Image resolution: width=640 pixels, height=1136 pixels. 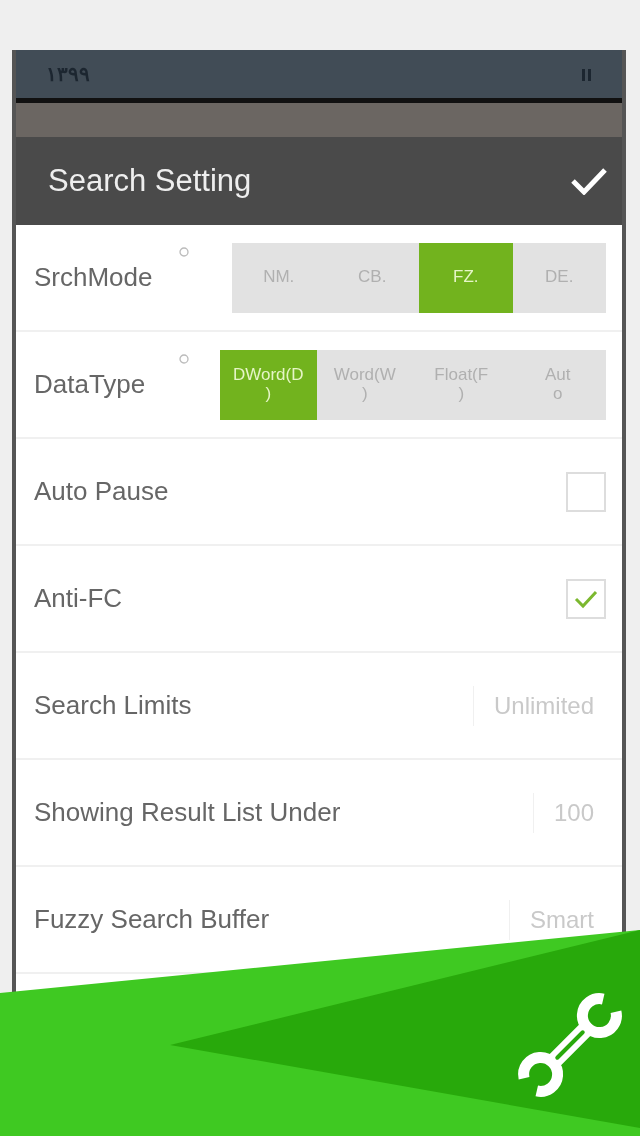 I want to click on segment-option: FZ., so click(x=466, y=277).